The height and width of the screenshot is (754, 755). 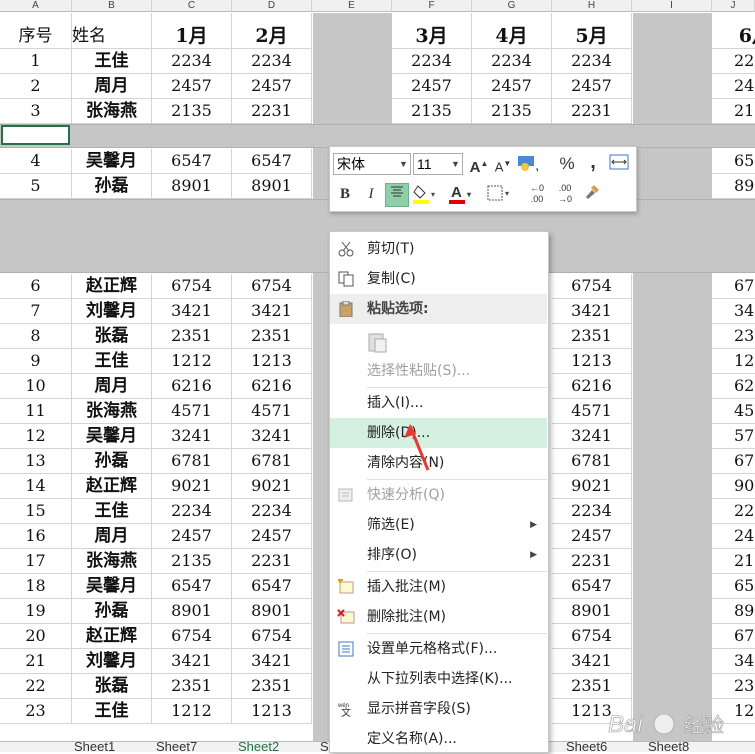 I want to click on cell-value: 1212, so click(x=192, y=711).